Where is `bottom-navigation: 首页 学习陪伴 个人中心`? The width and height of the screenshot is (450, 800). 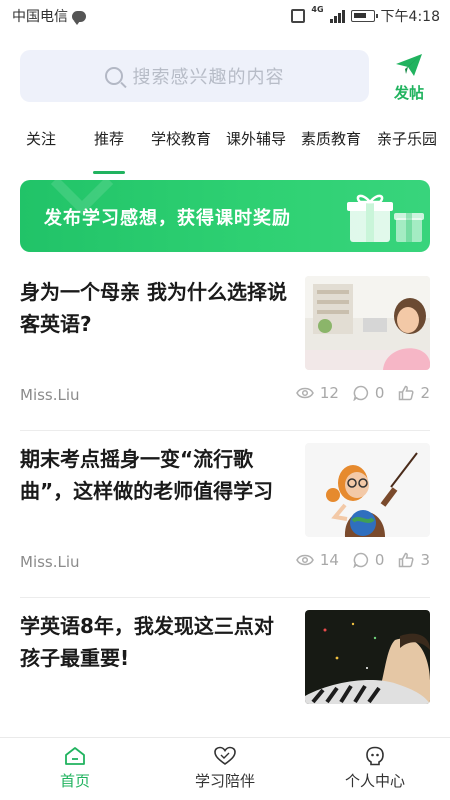
bottom-navigation: 首页 学习陪伴 个人中心 is located at coordinates (225, 768).